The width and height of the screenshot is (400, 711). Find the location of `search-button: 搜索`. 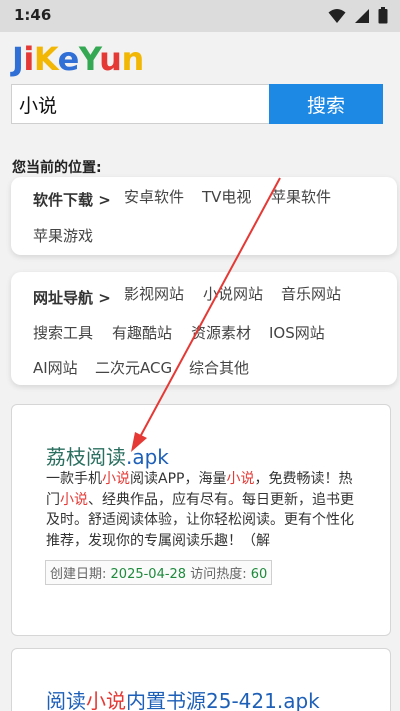

search-button: 搜索 is located at coordinates (326, 104).